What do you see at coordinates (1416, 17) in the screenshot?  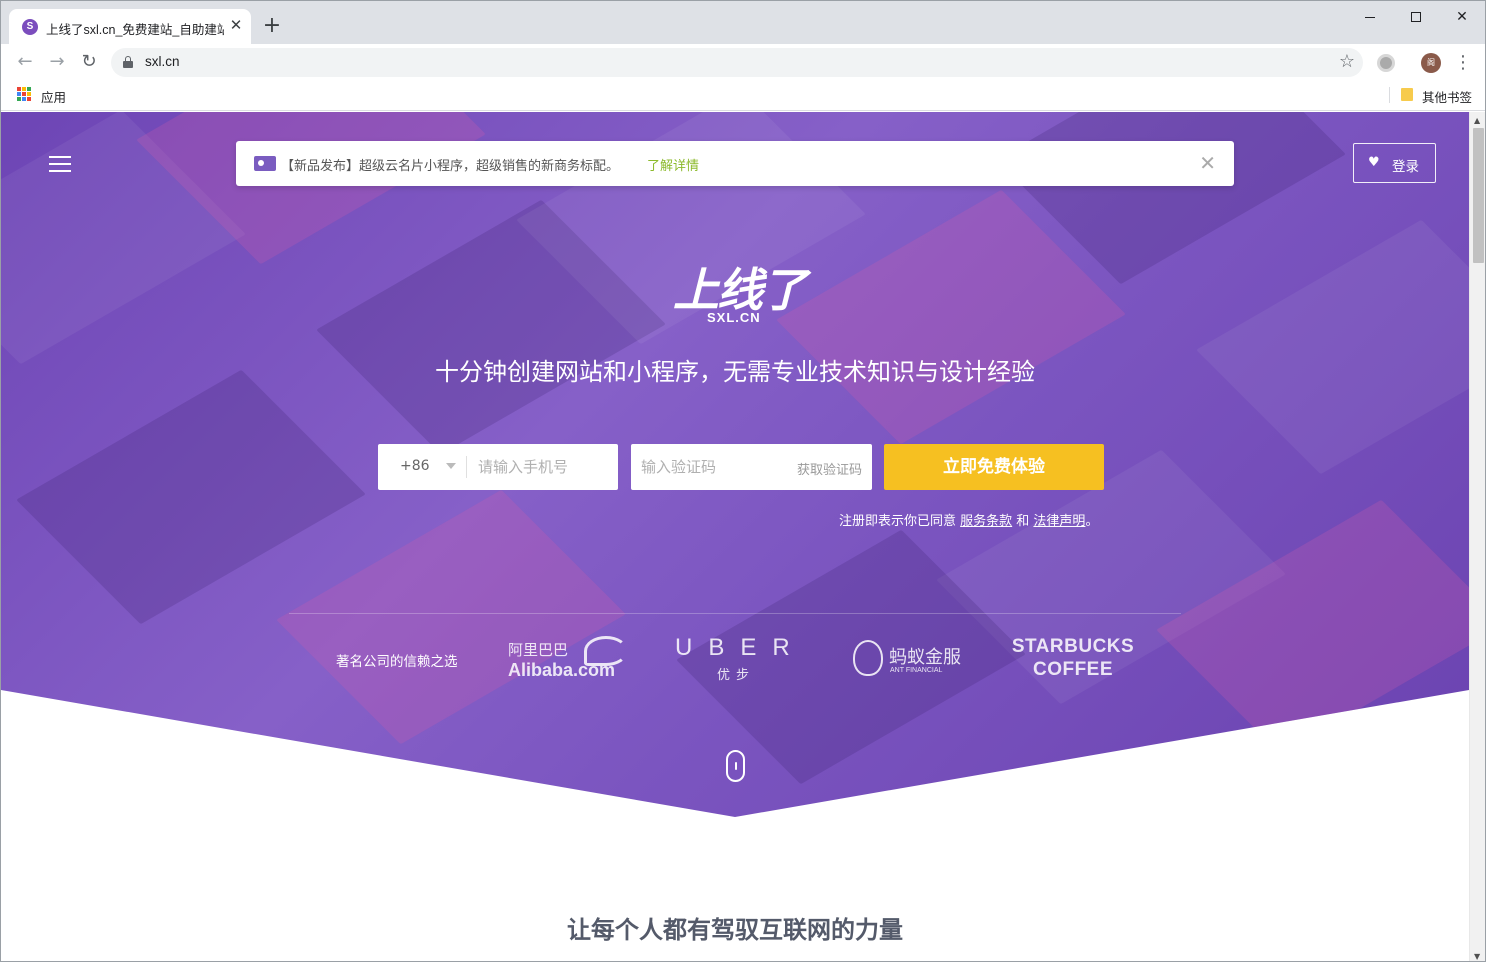 I see `window-maximize-icon` at bounding box center [1416, 17].